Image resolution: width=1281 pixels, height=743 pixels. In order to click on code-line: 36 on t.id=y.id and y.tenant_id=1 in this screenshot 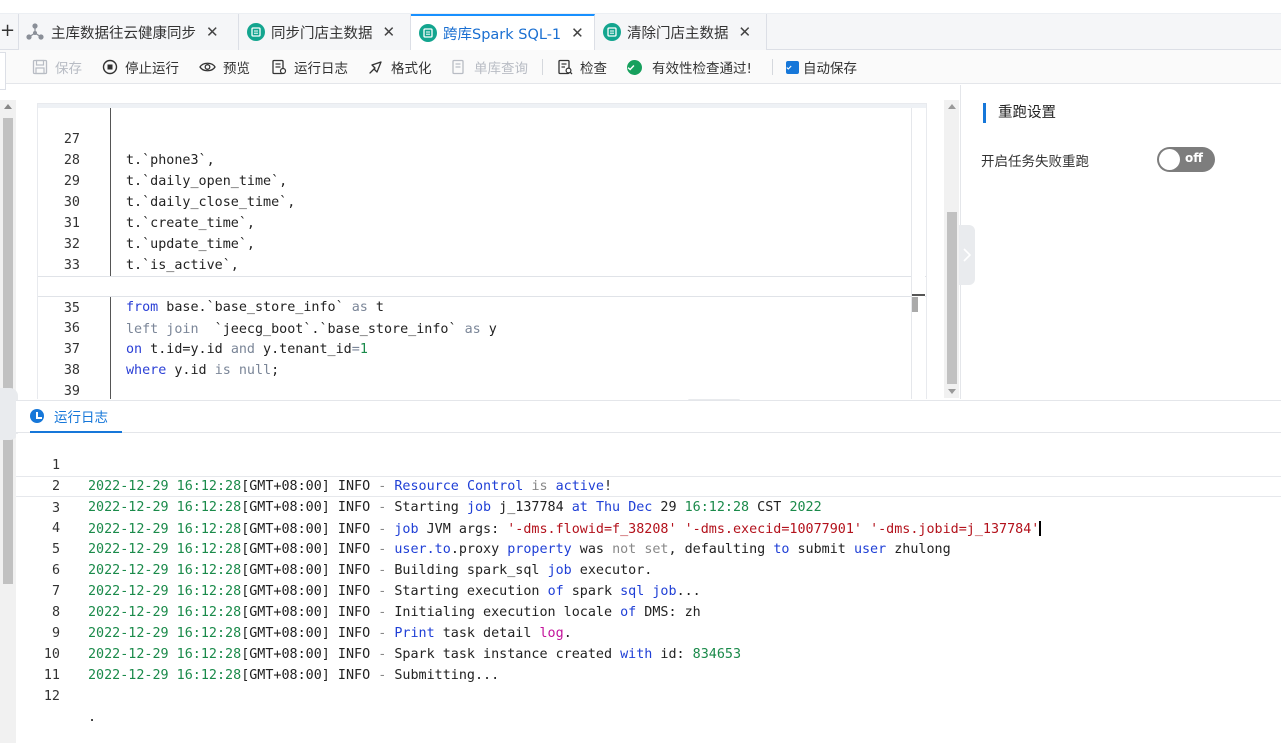, I will do `click(482, 327)`.